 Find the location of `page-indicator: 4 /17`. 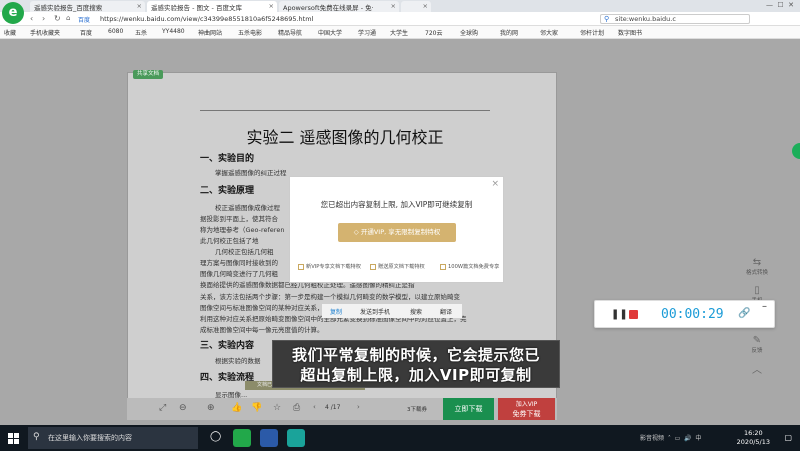

page-indicator: 4 /17 is located at coordinates (332, 407).